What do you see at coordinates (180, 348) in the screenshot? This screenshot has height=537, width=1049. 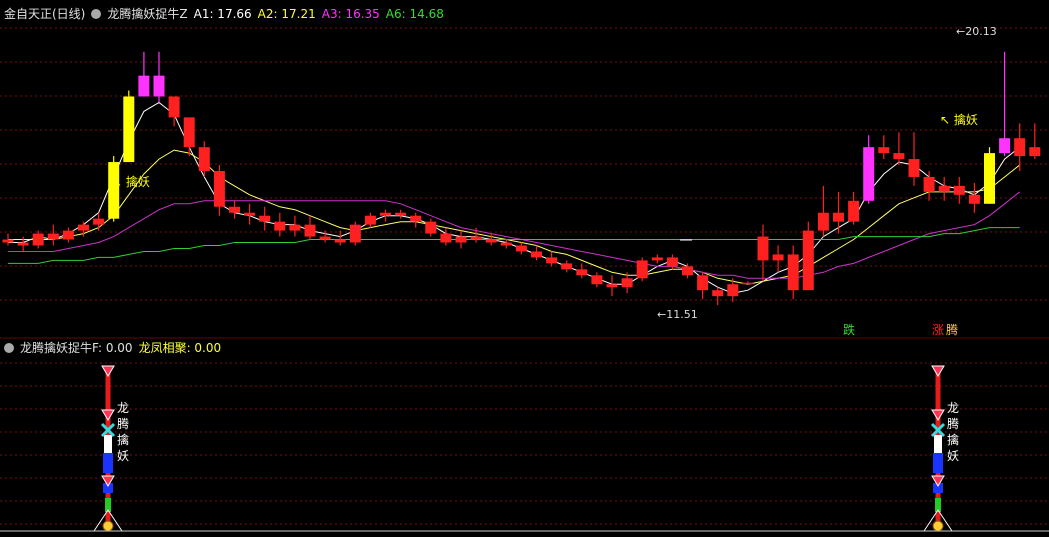 I see `sub-lf-value: 龙凤相聚: 0.00` at bounding box center [180, 348].